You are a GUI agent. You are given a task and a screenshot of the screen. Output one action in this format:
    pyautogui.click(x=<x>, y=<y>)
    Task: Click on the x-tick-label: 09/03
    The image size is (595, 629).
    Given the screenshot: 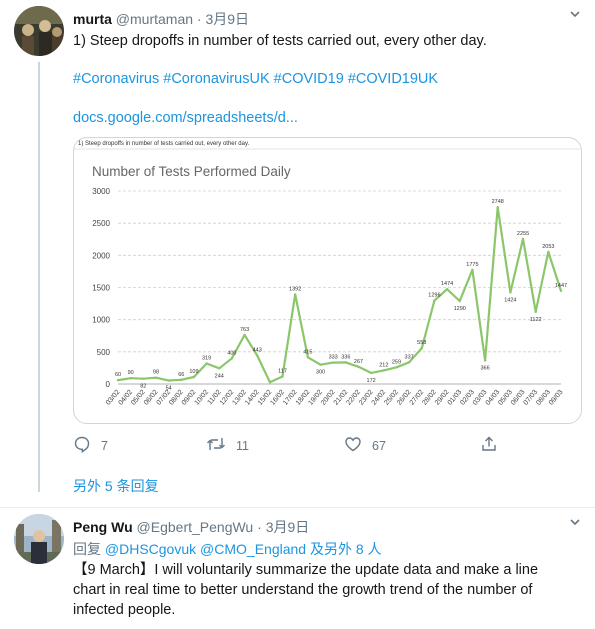 What is the action you would take?
    pyautogui.click(x=556, y=398)
    